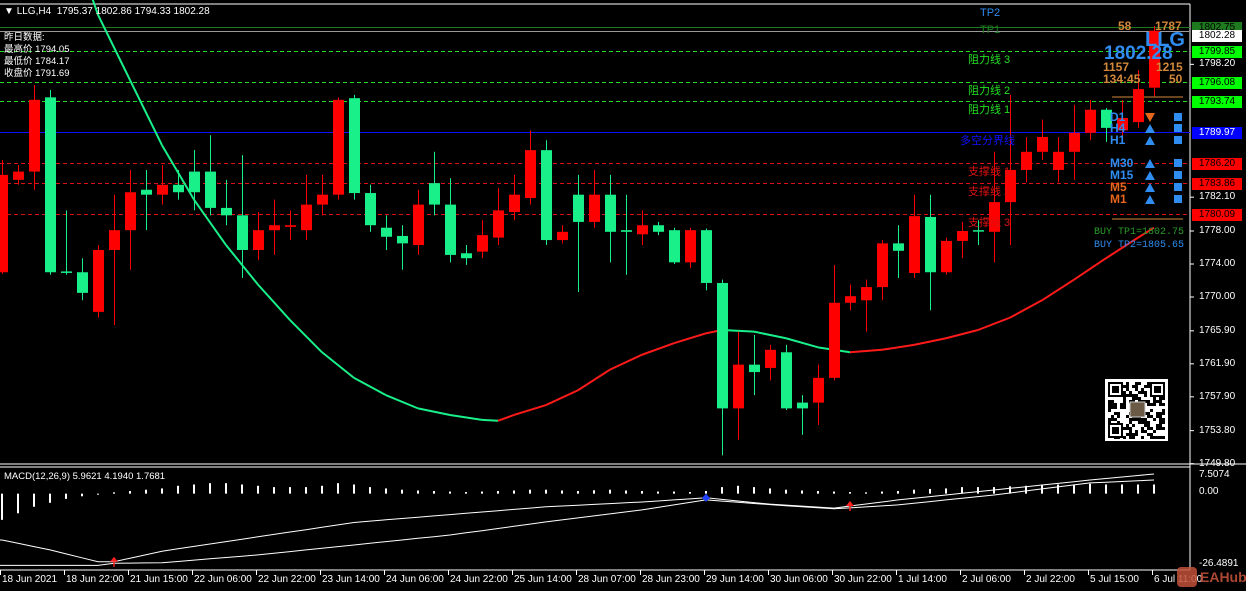  Describe the element at coordinates (1217, 132) in the screenshot. I see `price-level-tag: 1789.97` at that location.